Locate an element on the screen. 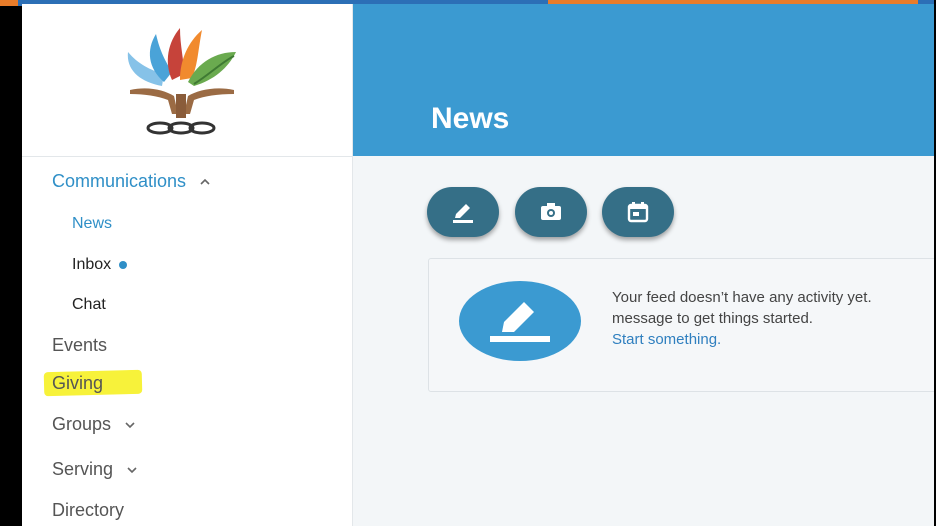  unread-dot is located at coordinates (123, 264).